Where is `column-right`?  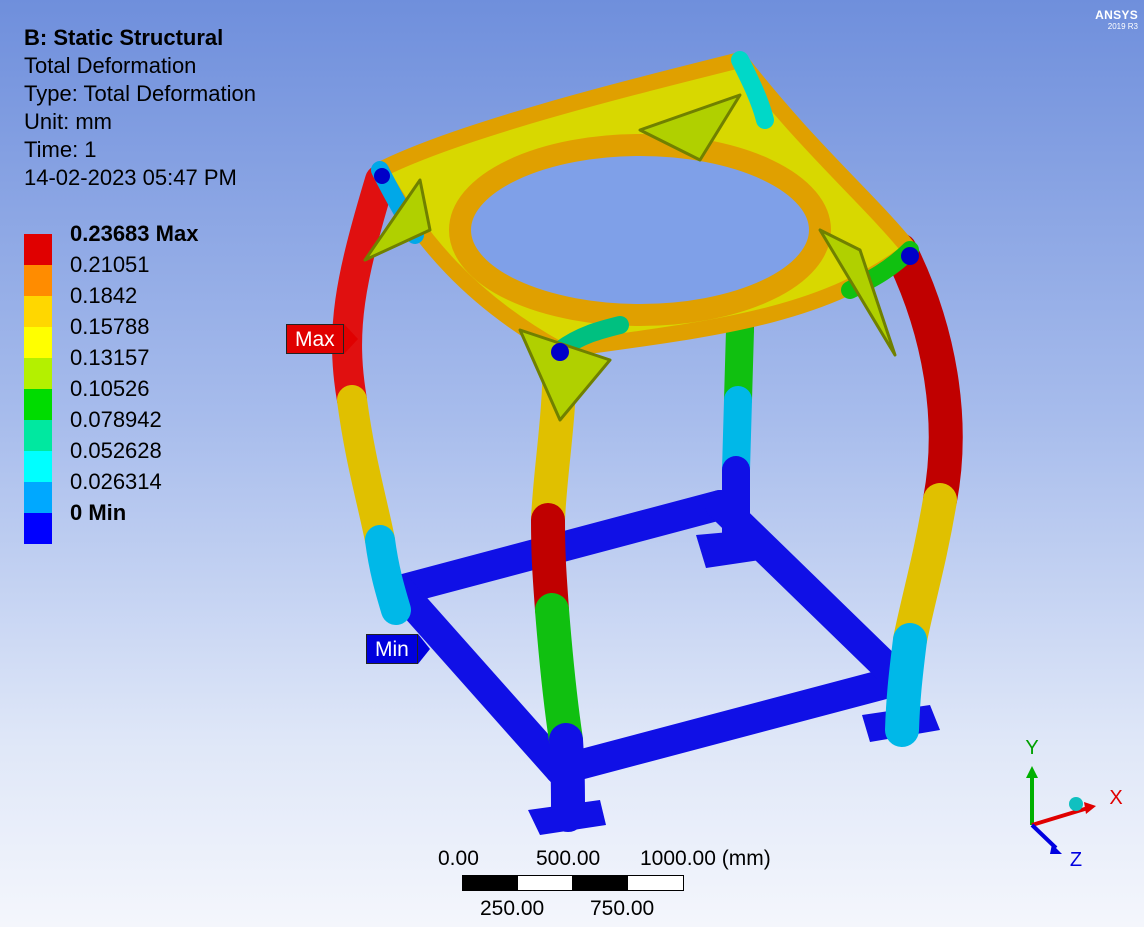 column-right is located at coordinates (923, 490).